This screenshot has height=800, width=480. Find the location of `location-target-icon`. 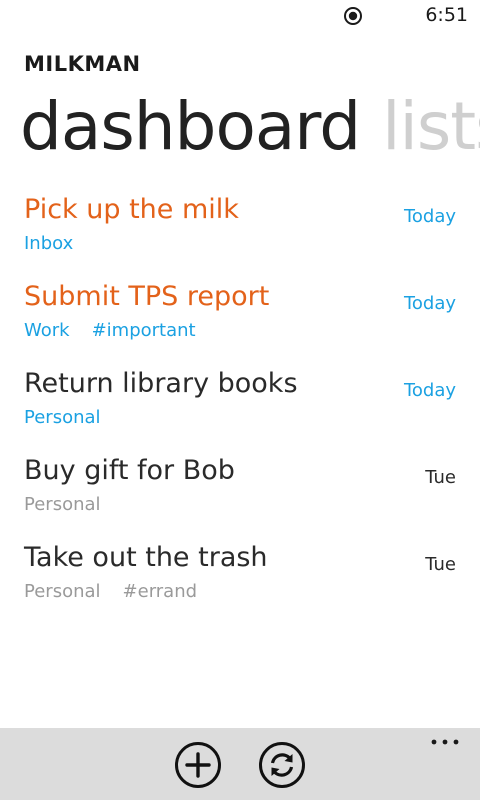

location-target-icon is located at coordinates (353, 16).